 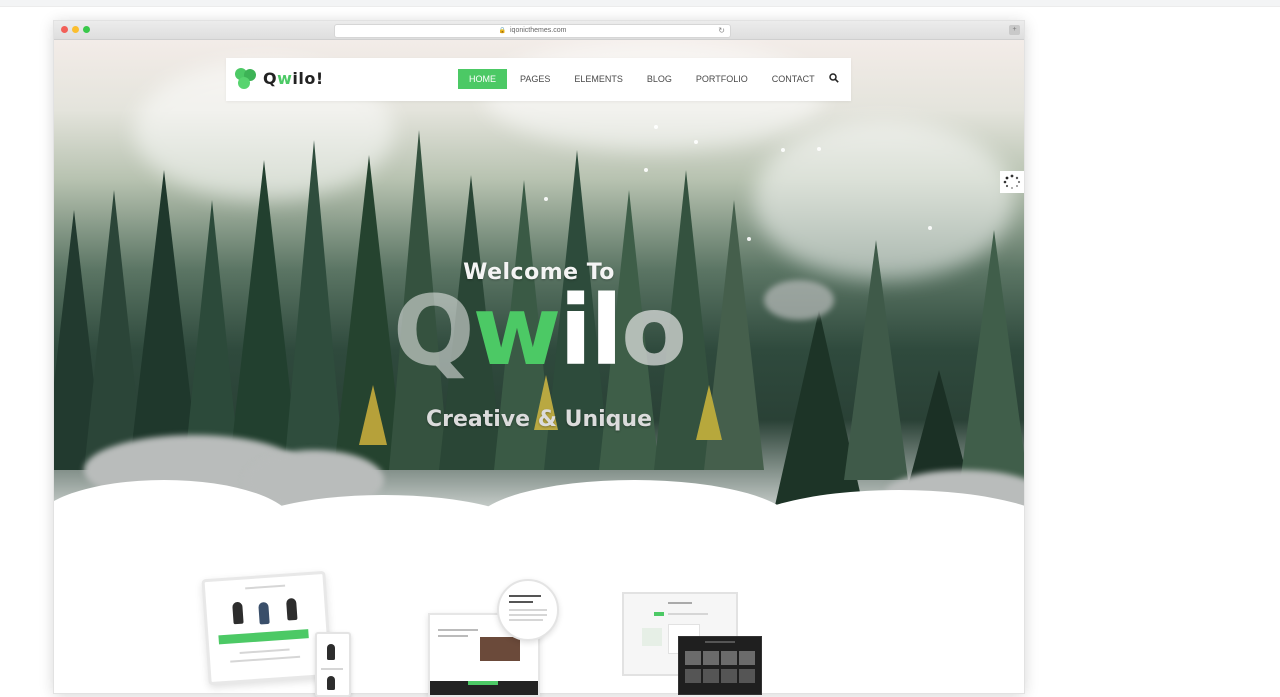 What do you see at coordinates (793, 79) in the screenshot?
I see `menu-item-contact: CONTACT` at bounding box center [793, 79].